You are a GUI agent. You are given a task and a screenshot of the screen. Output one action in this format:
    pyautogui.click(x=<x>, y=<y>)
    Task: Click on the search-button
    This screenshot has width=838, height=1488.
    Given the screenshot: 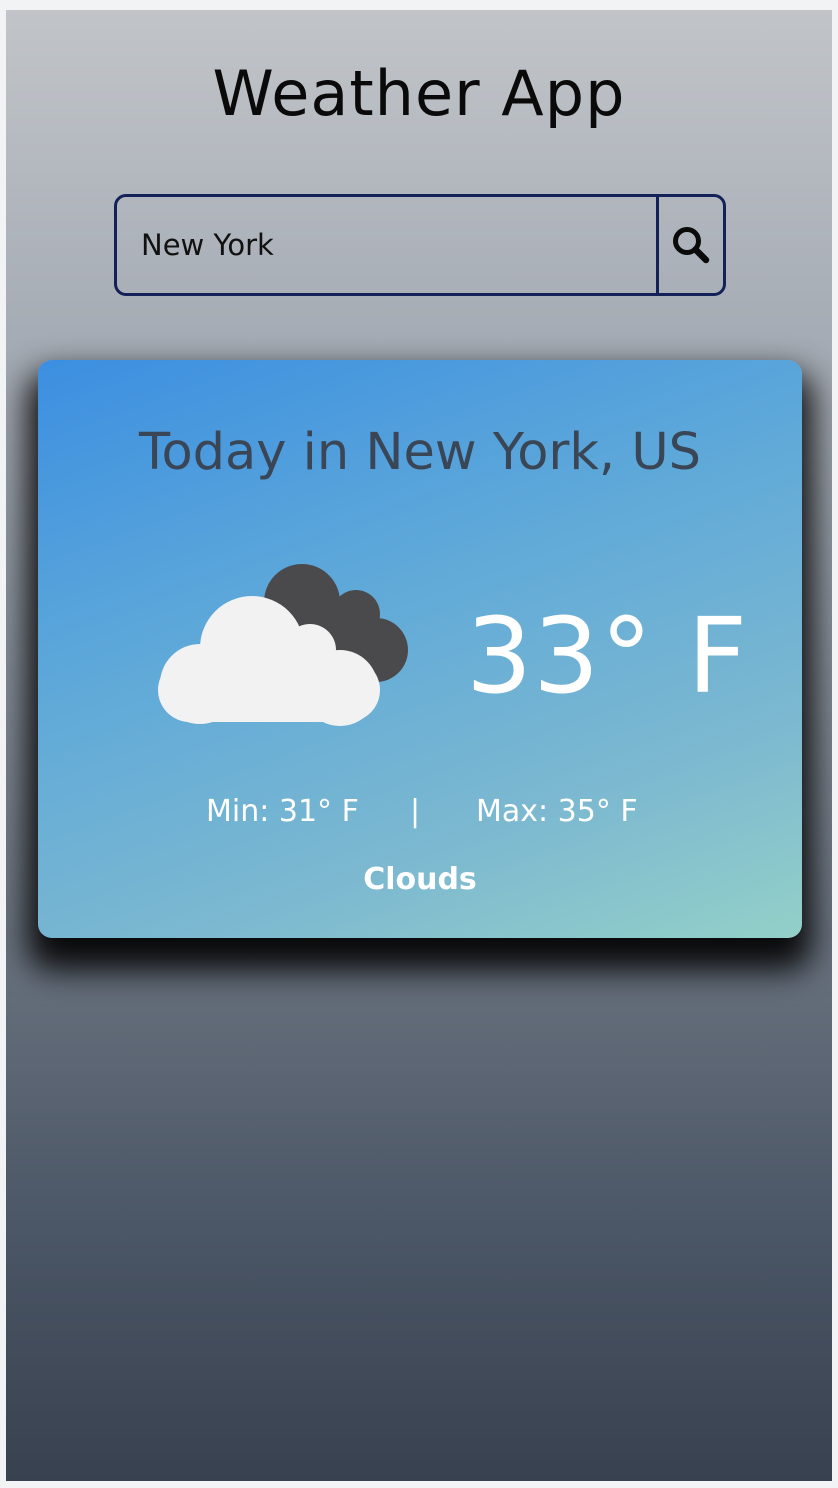 What is the action you would take?
    pyautogui.click(x=689, y=245)
    